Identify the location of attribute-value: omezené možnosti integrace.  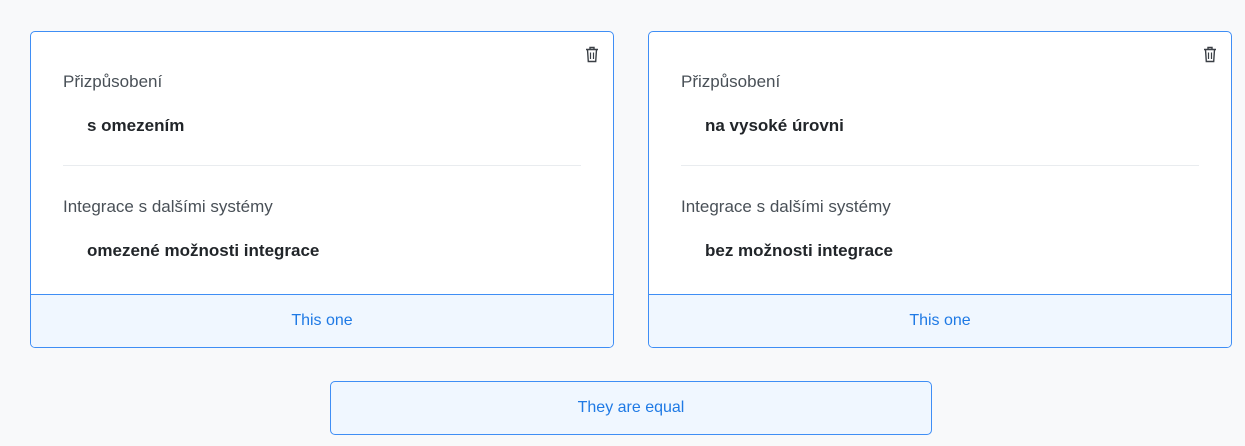
(203, 250).